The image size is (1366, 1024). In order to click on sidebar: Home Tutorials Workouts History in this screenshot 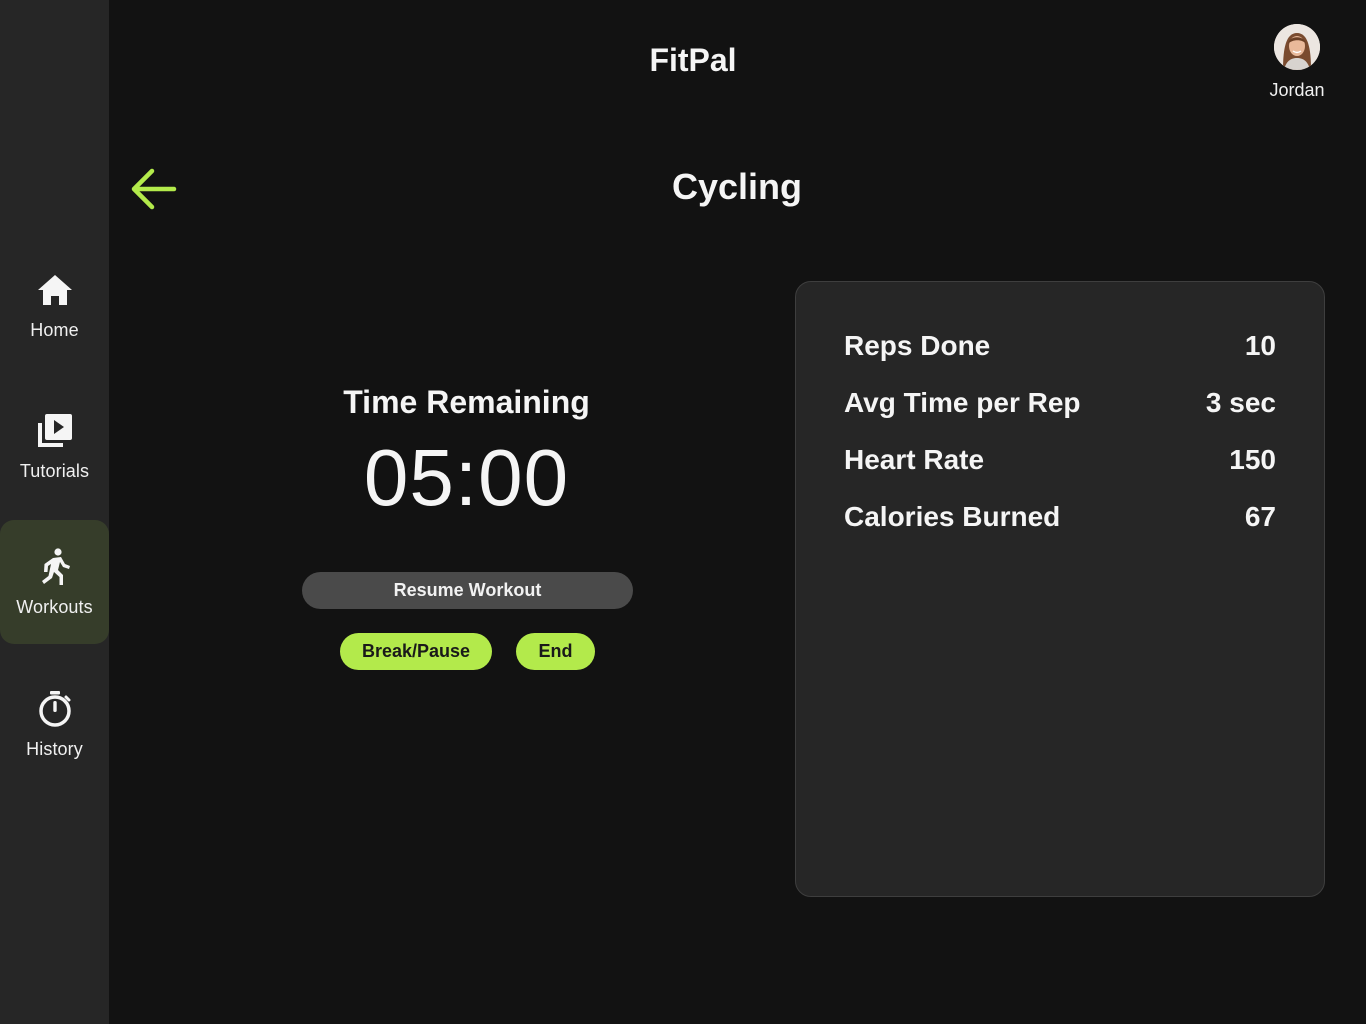, I will do `click(54, 512)`.